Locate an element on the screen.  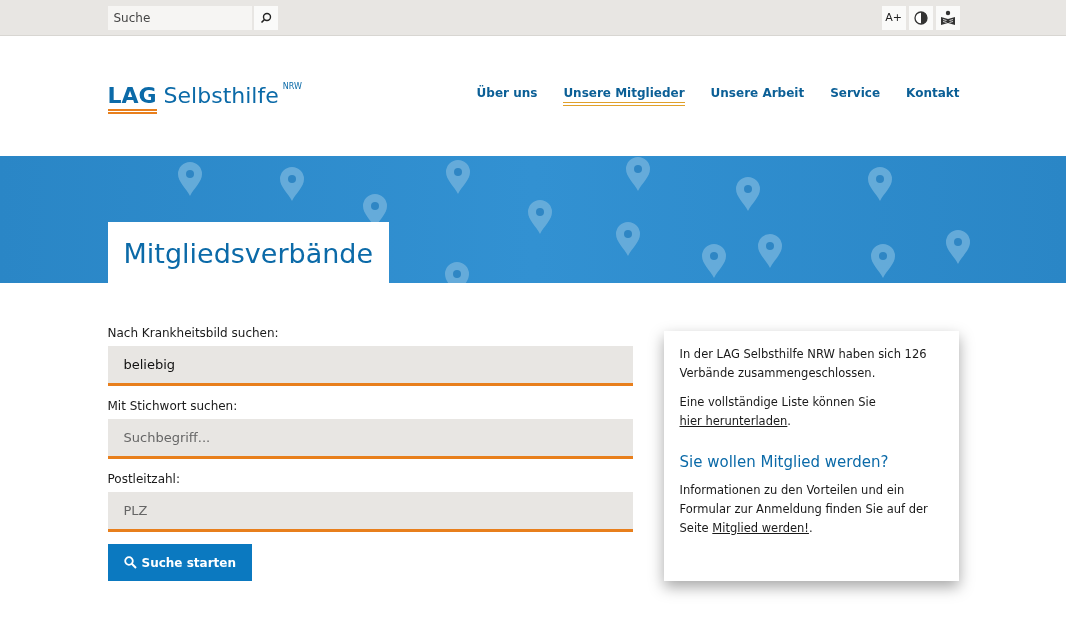
nav-link: Kontakt is located at coordinates (933, 96).